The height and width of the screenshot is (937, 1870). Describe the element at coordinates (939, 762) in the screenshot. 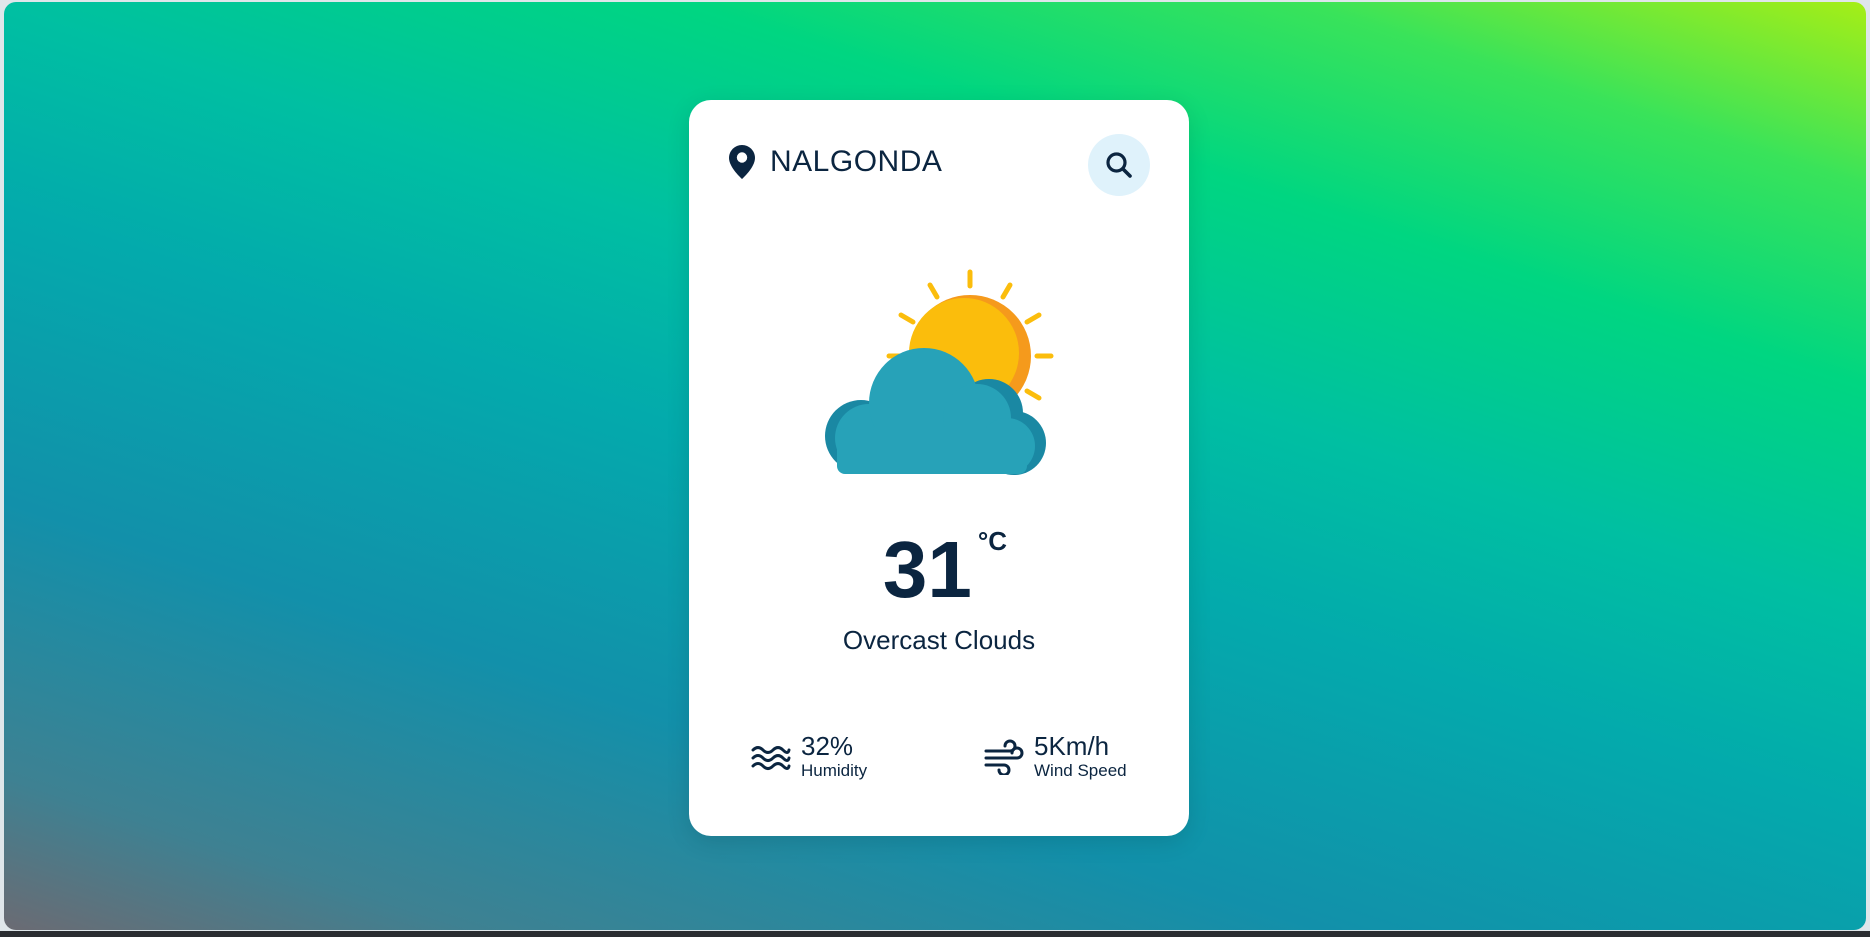

I see `weather-stats: 32% Humidity 5Km/h Wind Speed` at that location.